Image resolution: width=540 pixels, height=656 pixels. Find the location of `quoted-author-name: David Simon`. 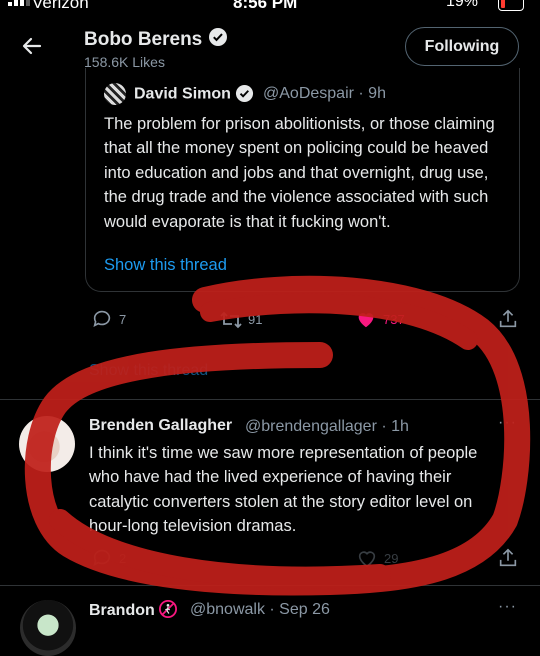

quoted-author-name: David Simon is located at coordinates (194, 94).